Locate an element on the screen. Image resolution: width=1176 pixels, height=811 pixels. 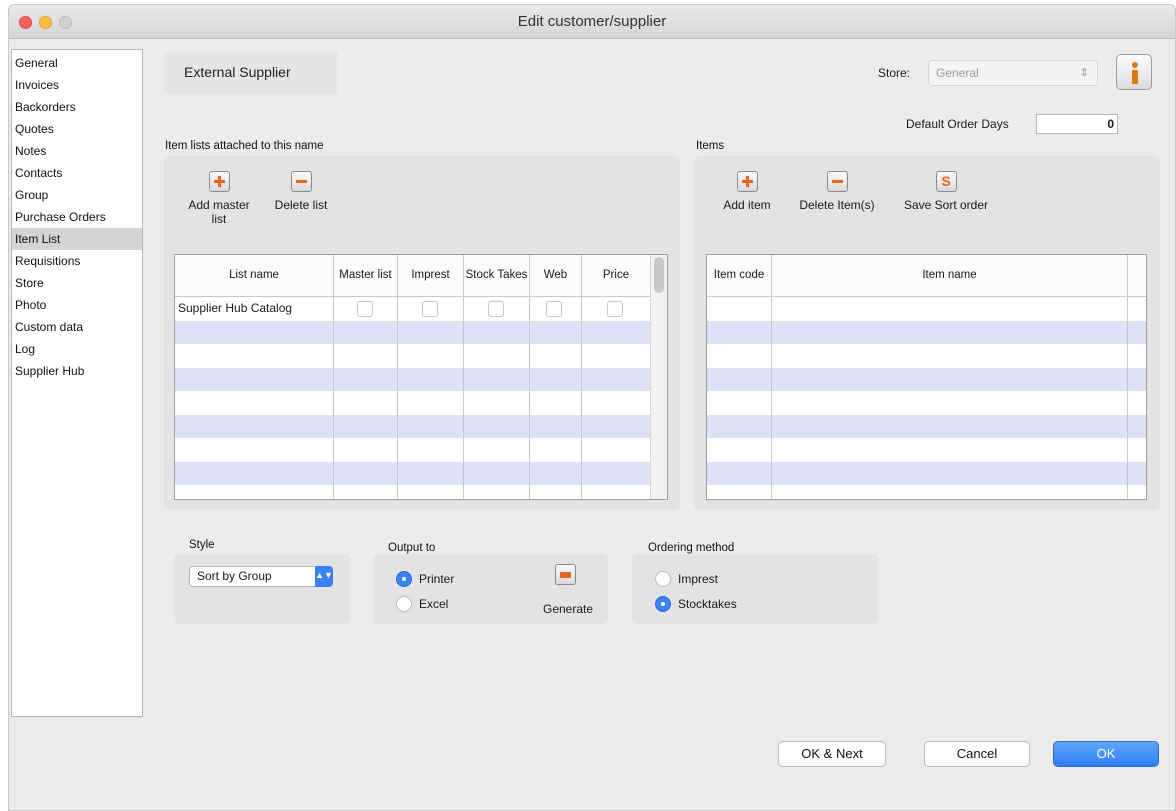
sidebar-item-custom-data: Custom data is located at coordinates (77, 327).